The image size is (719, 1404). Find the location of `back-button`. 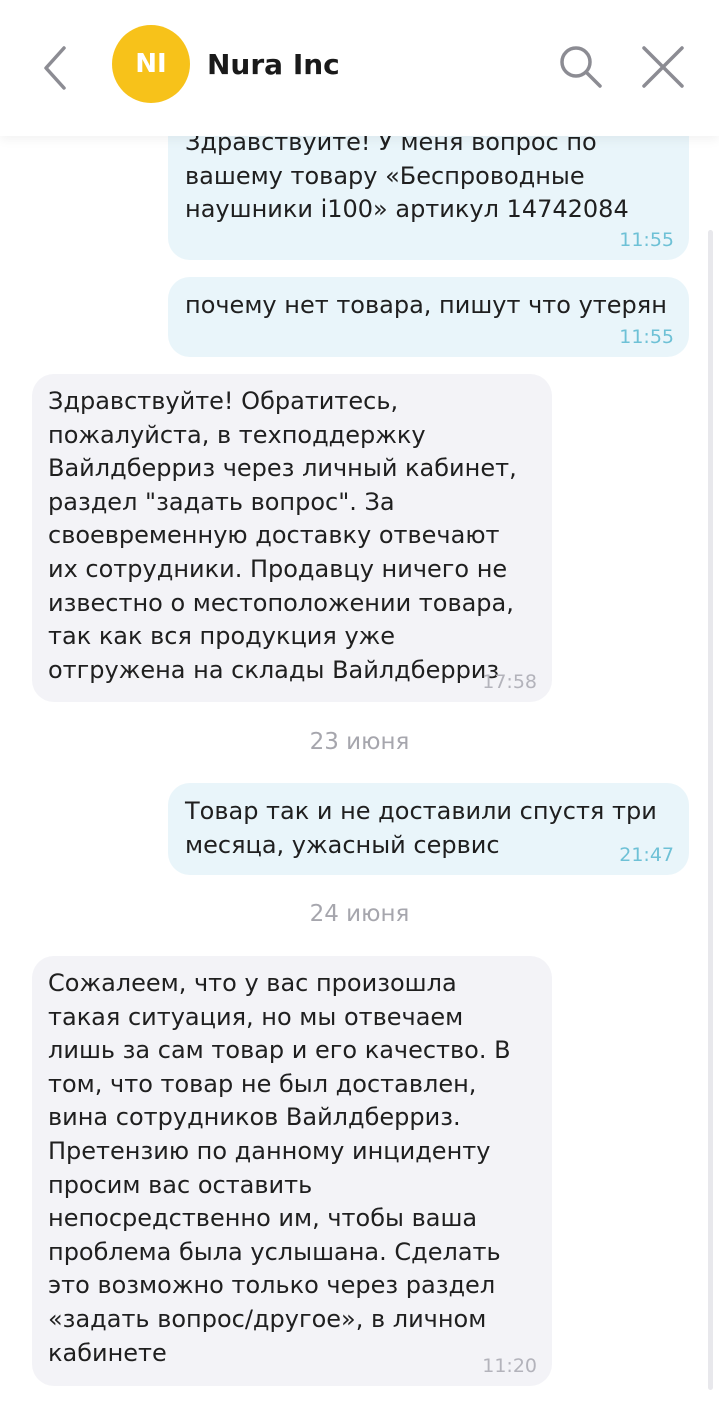

back-button is located at coordinates (54, 68).